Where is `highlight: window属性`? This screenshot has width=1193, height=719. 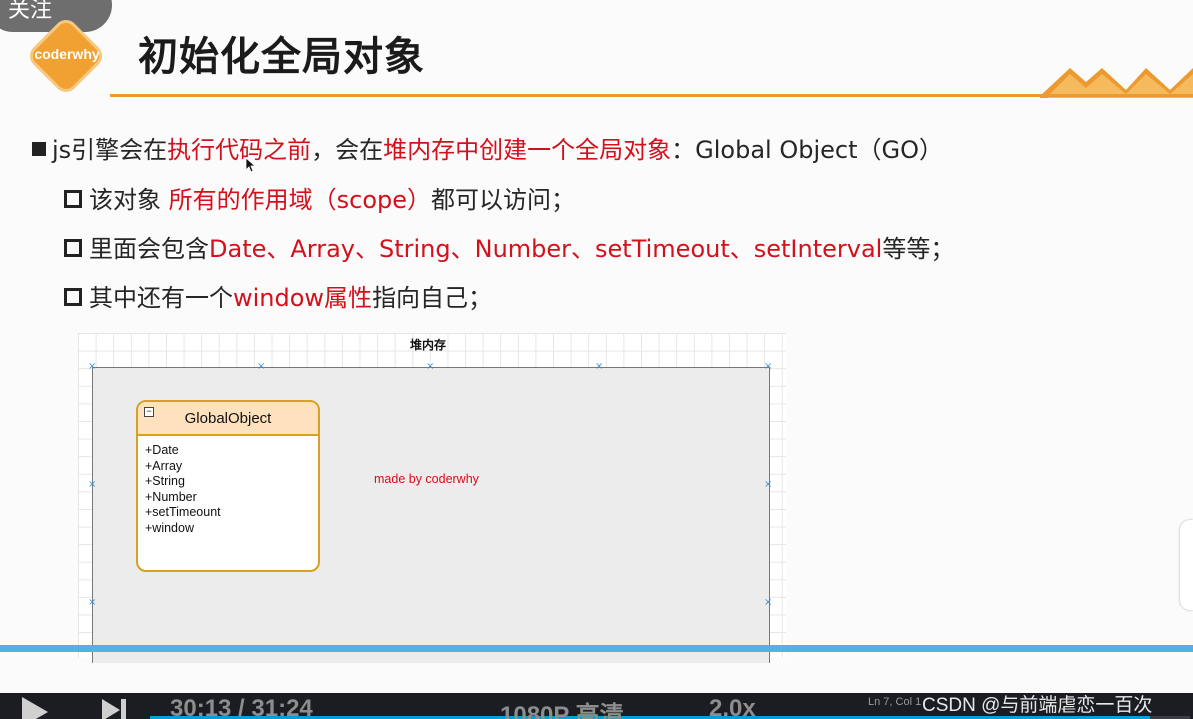
highlight: window属性 is located at coordinates (303, 298).